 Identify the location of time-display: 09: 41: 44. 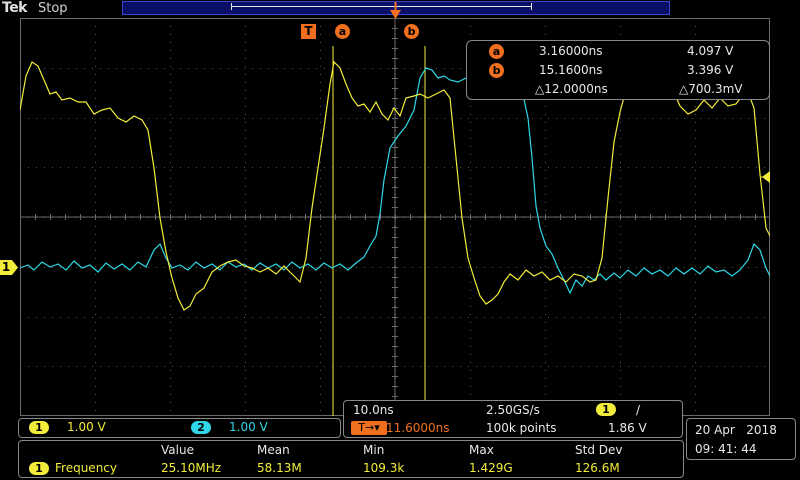
(726, 449).